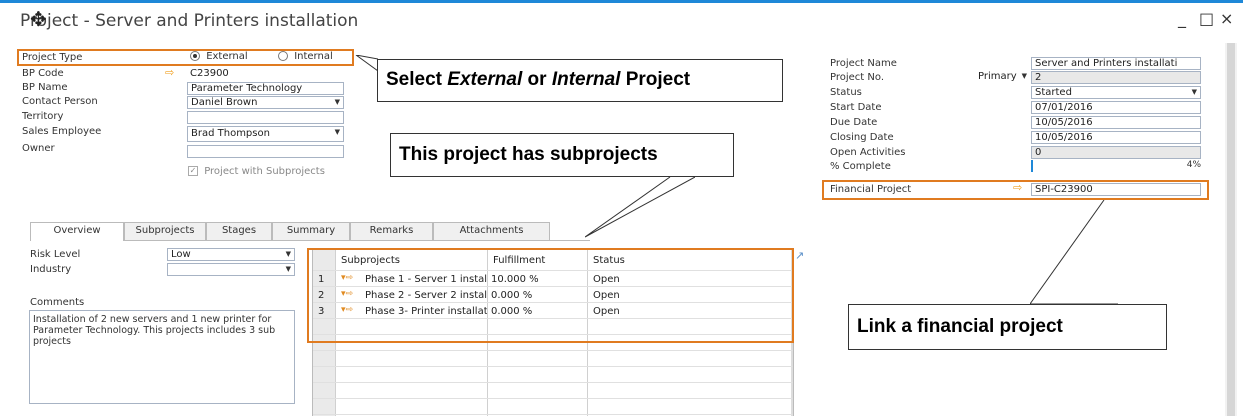  Describe the element at coordinates (860, 166) in the screenshot. I see `complete-label: % Complete` at that location.